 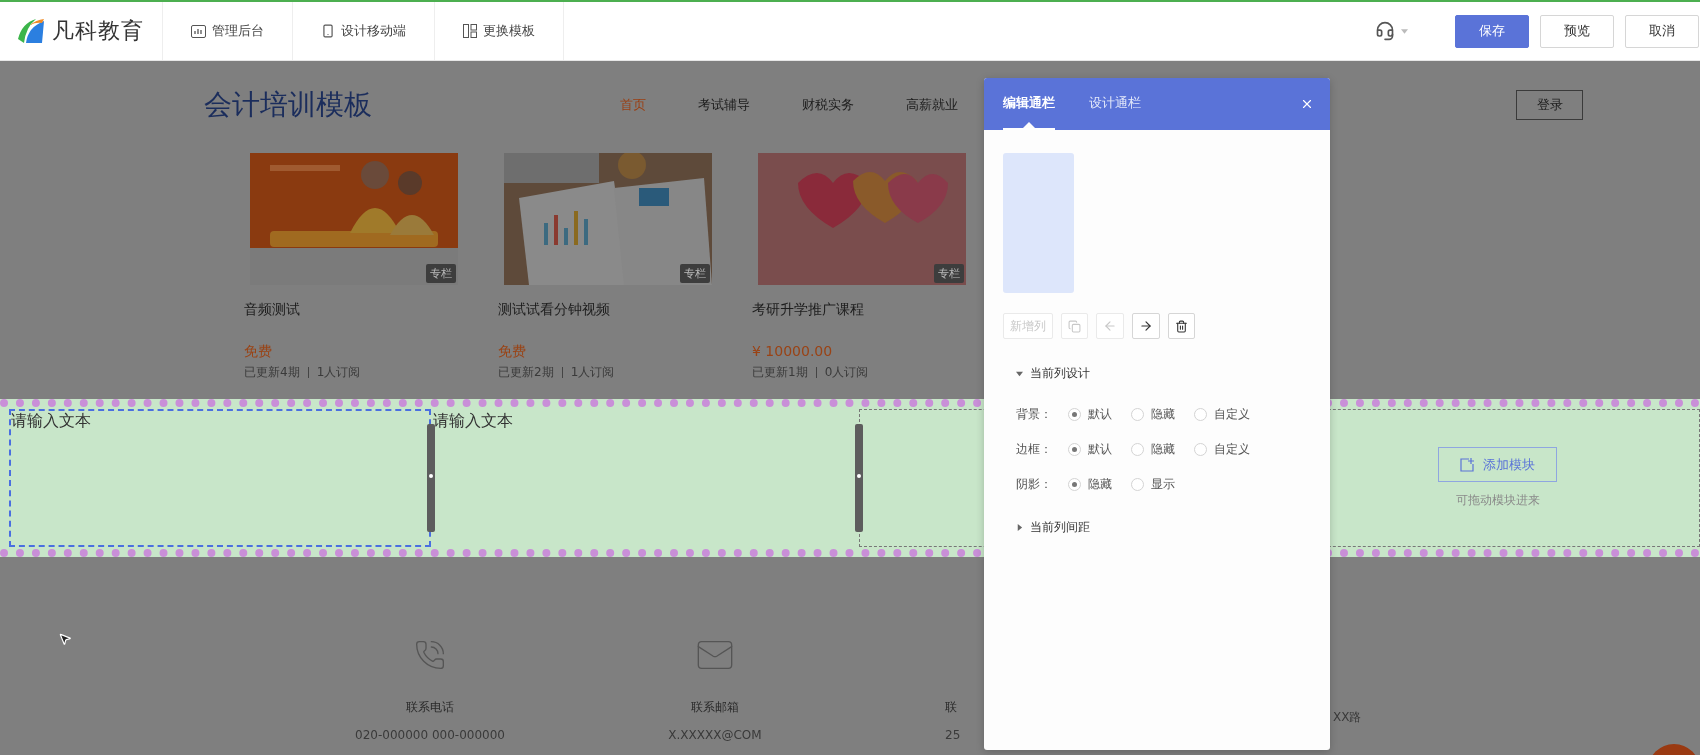 I want to click on tool-button, so click(x=1181, y=326).